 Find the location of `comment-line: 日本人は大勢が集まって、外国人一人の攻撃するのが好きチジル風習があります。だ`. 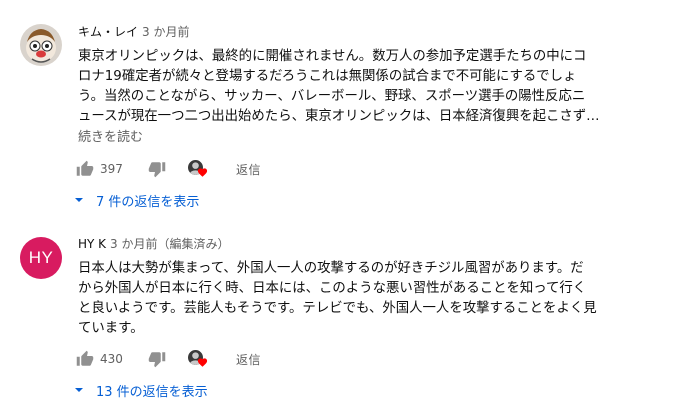

comment-line: 日本人は大勢が集まって、外国人一人の攻撃するのが好きチジル風習があります。だ is located at coordinates (331, 268).